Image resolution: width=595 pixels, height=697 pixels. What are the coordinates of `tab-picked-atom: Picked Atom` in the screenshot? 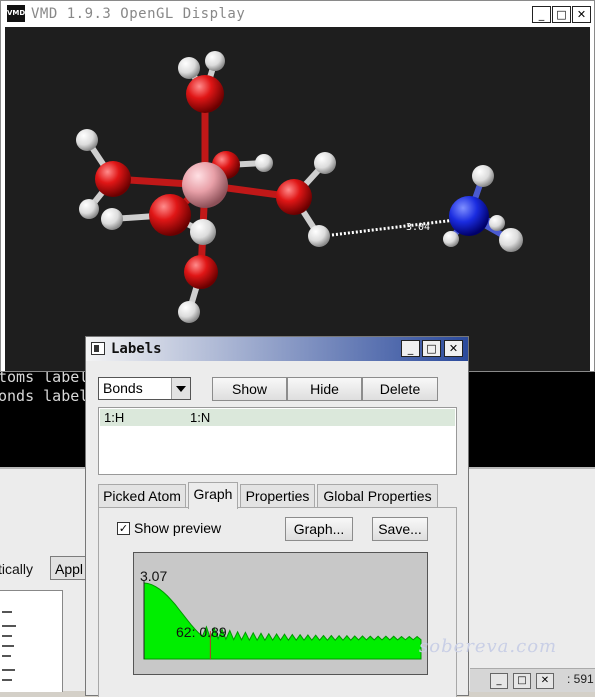 It's located at (142, 496).